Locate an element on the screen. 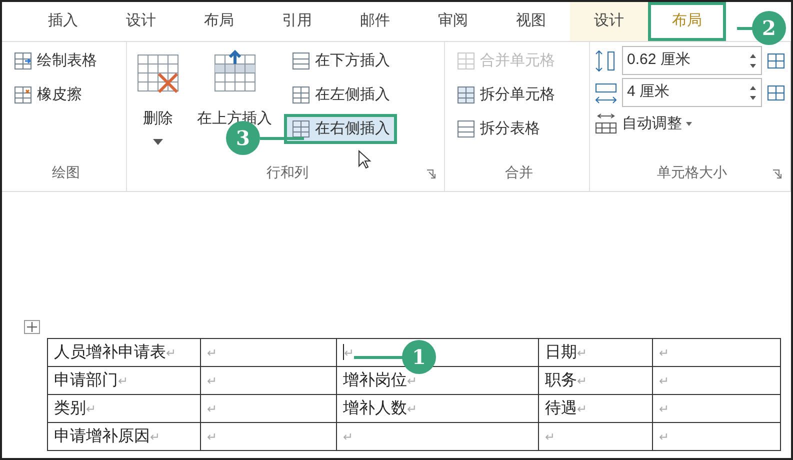  distribute-columns-icon is located at coordinates (776, 92).